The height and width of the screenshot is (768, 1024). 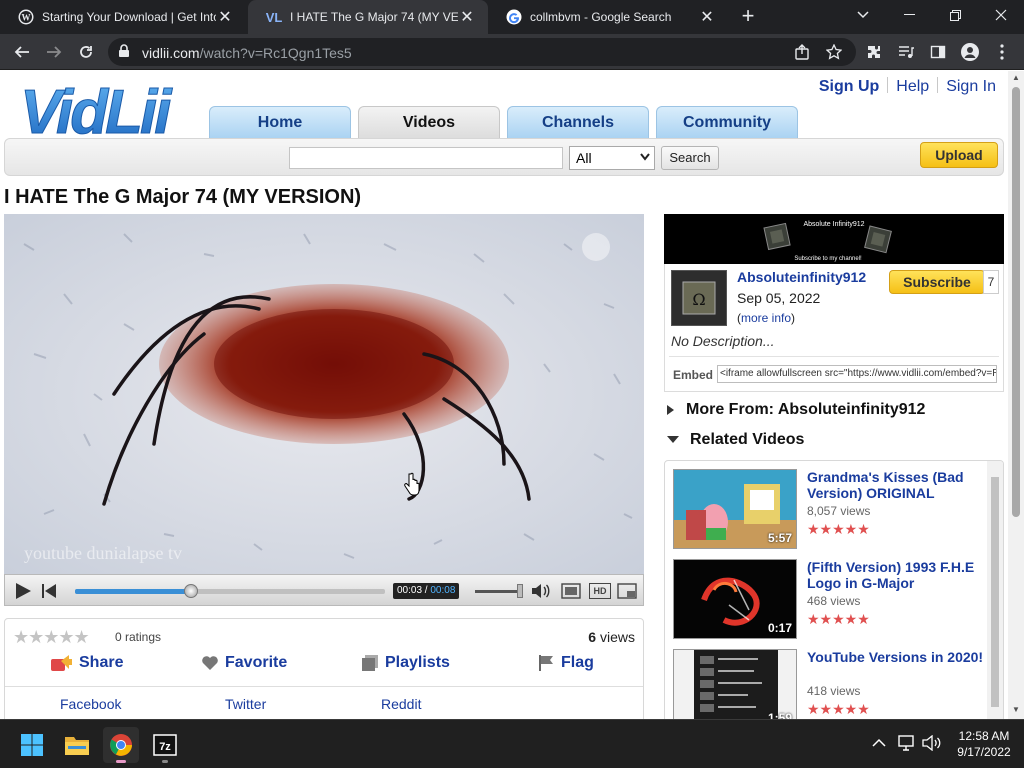 What do you see at coordinates (879, 743) in the screenshot?
I see `chevron-up-icon` at bounding box center [879, 743].